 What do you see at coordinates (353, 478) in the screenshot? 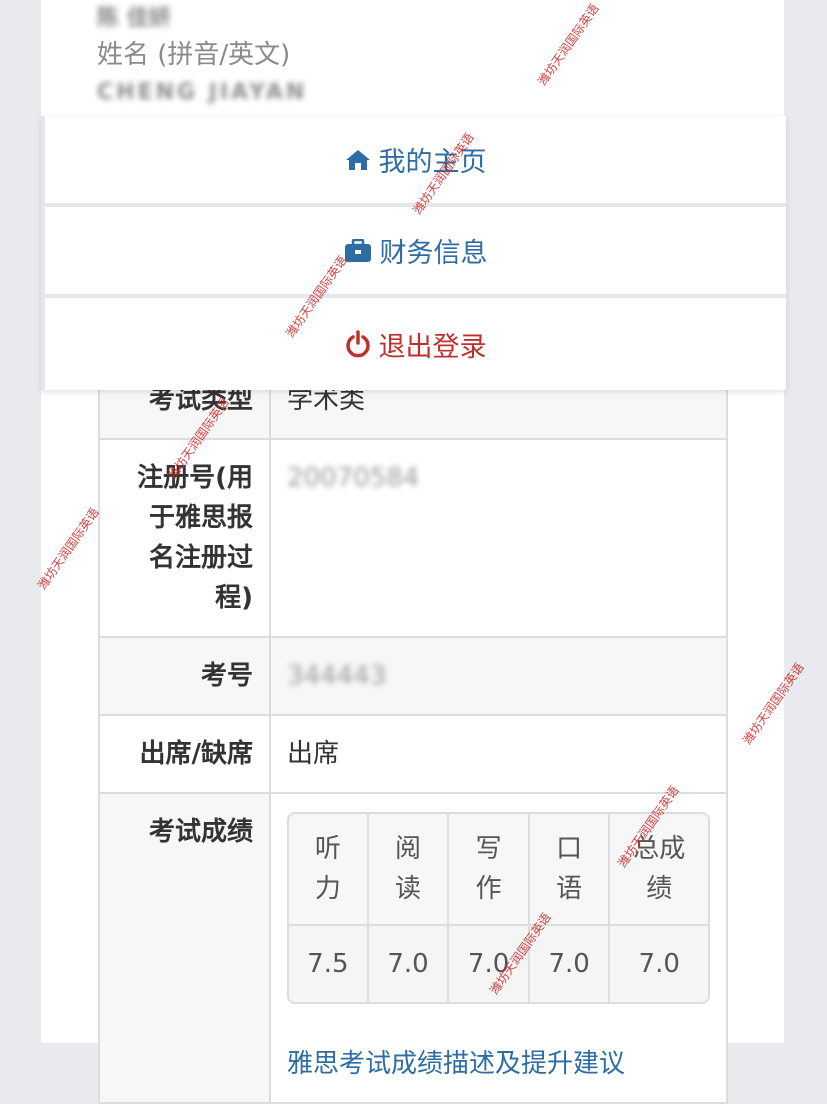
I see `registration-number: 20070584` at bounding box center [353, 478].